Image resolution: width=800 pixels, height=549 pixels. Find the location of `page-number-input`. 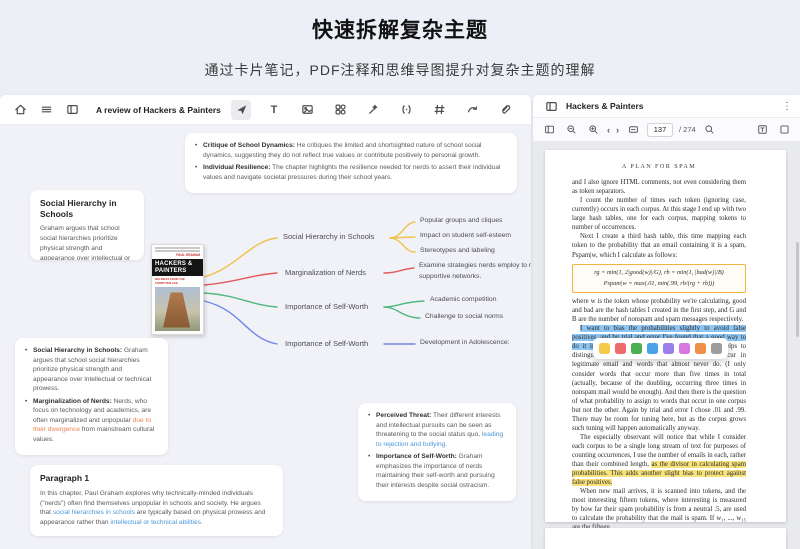

page-number-input is located at coordinates (660, 129).